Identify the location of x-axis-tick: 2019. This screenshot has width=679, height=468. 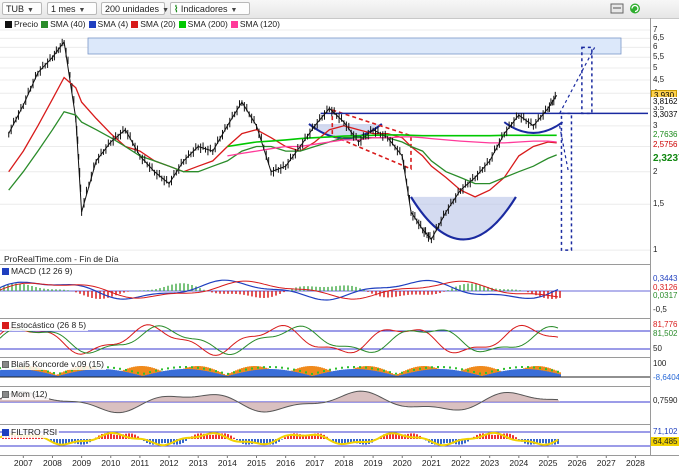
(373, 463).